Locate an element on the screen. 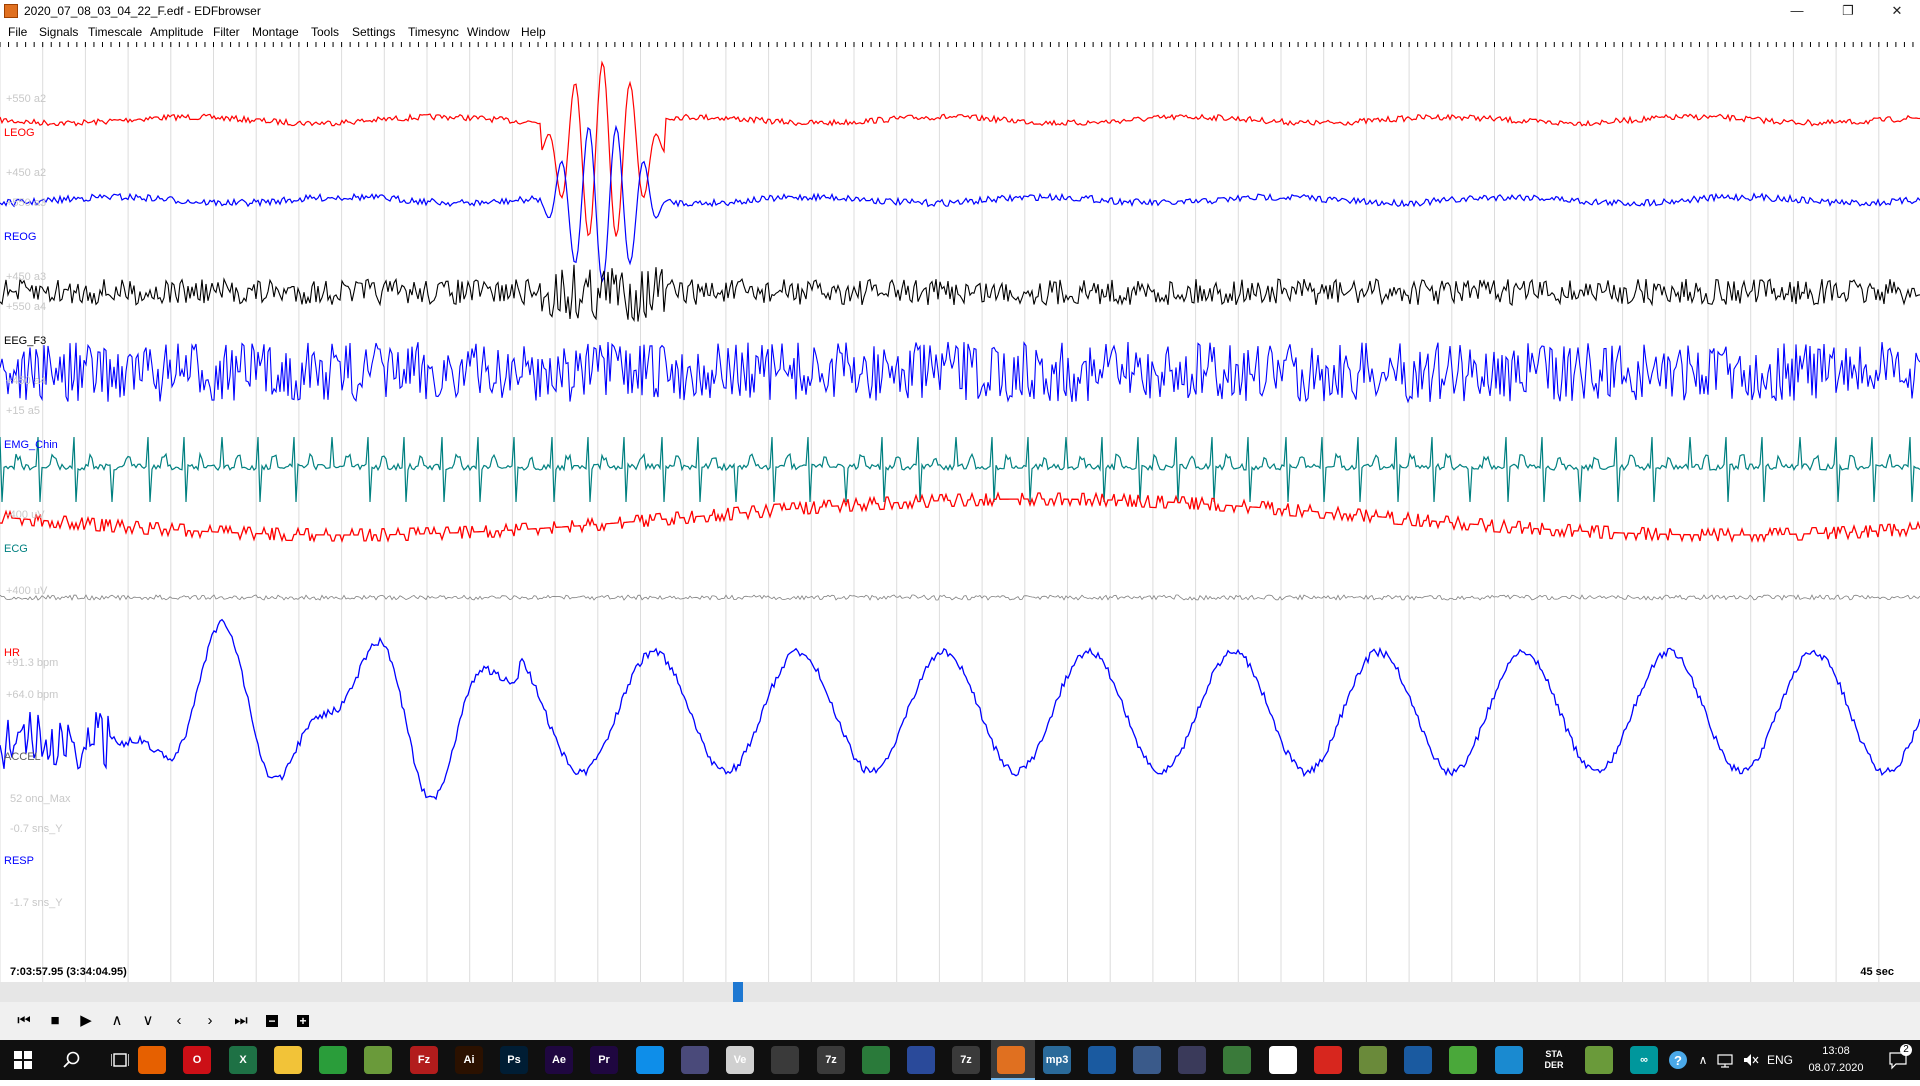  teamviewer-icon is located at coordinates (650, 1060).